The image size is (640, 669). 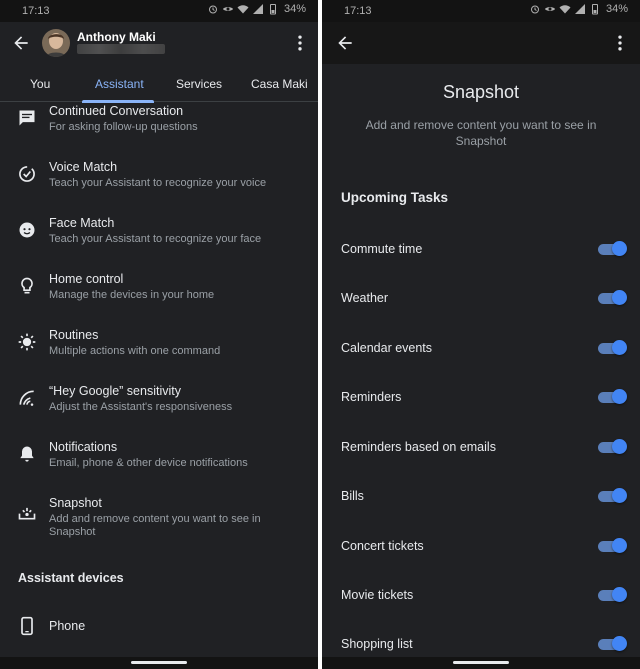 What do you see at coordinates (27, 512) in the screenshot?
I see `snapshot-icon` at bounding box center [27, 512].